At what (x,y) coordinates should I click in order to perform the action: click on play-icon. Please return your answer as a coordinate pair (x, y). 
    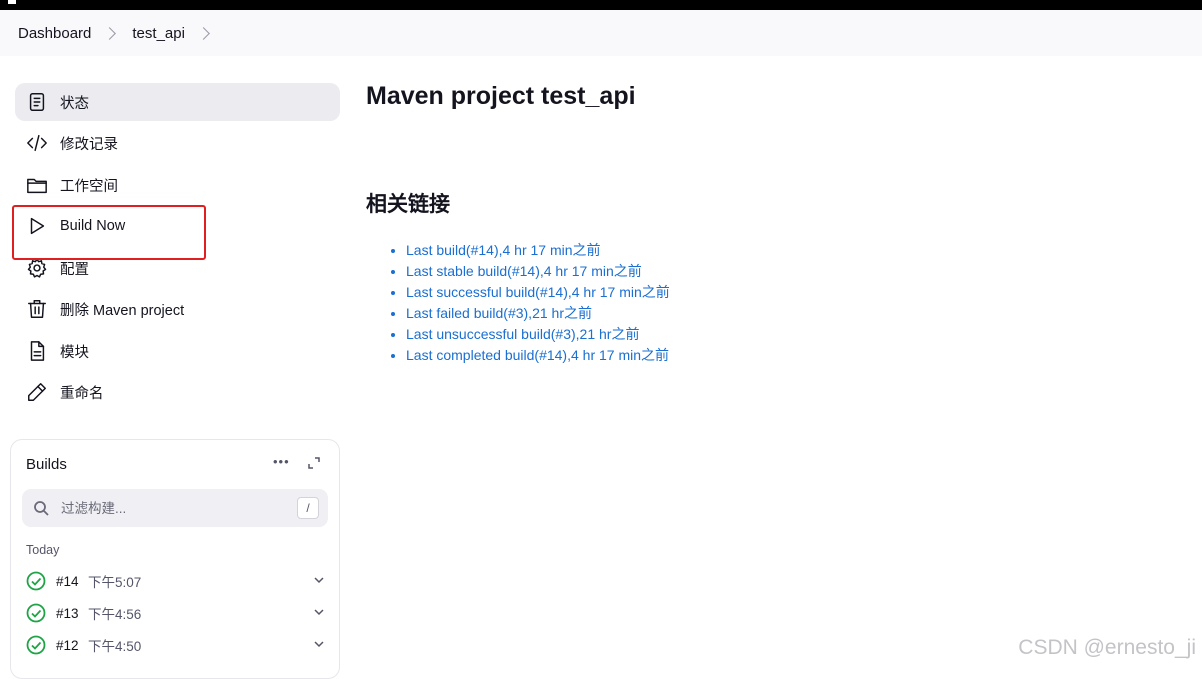
    Looking at the image, I should click on (37, 226).